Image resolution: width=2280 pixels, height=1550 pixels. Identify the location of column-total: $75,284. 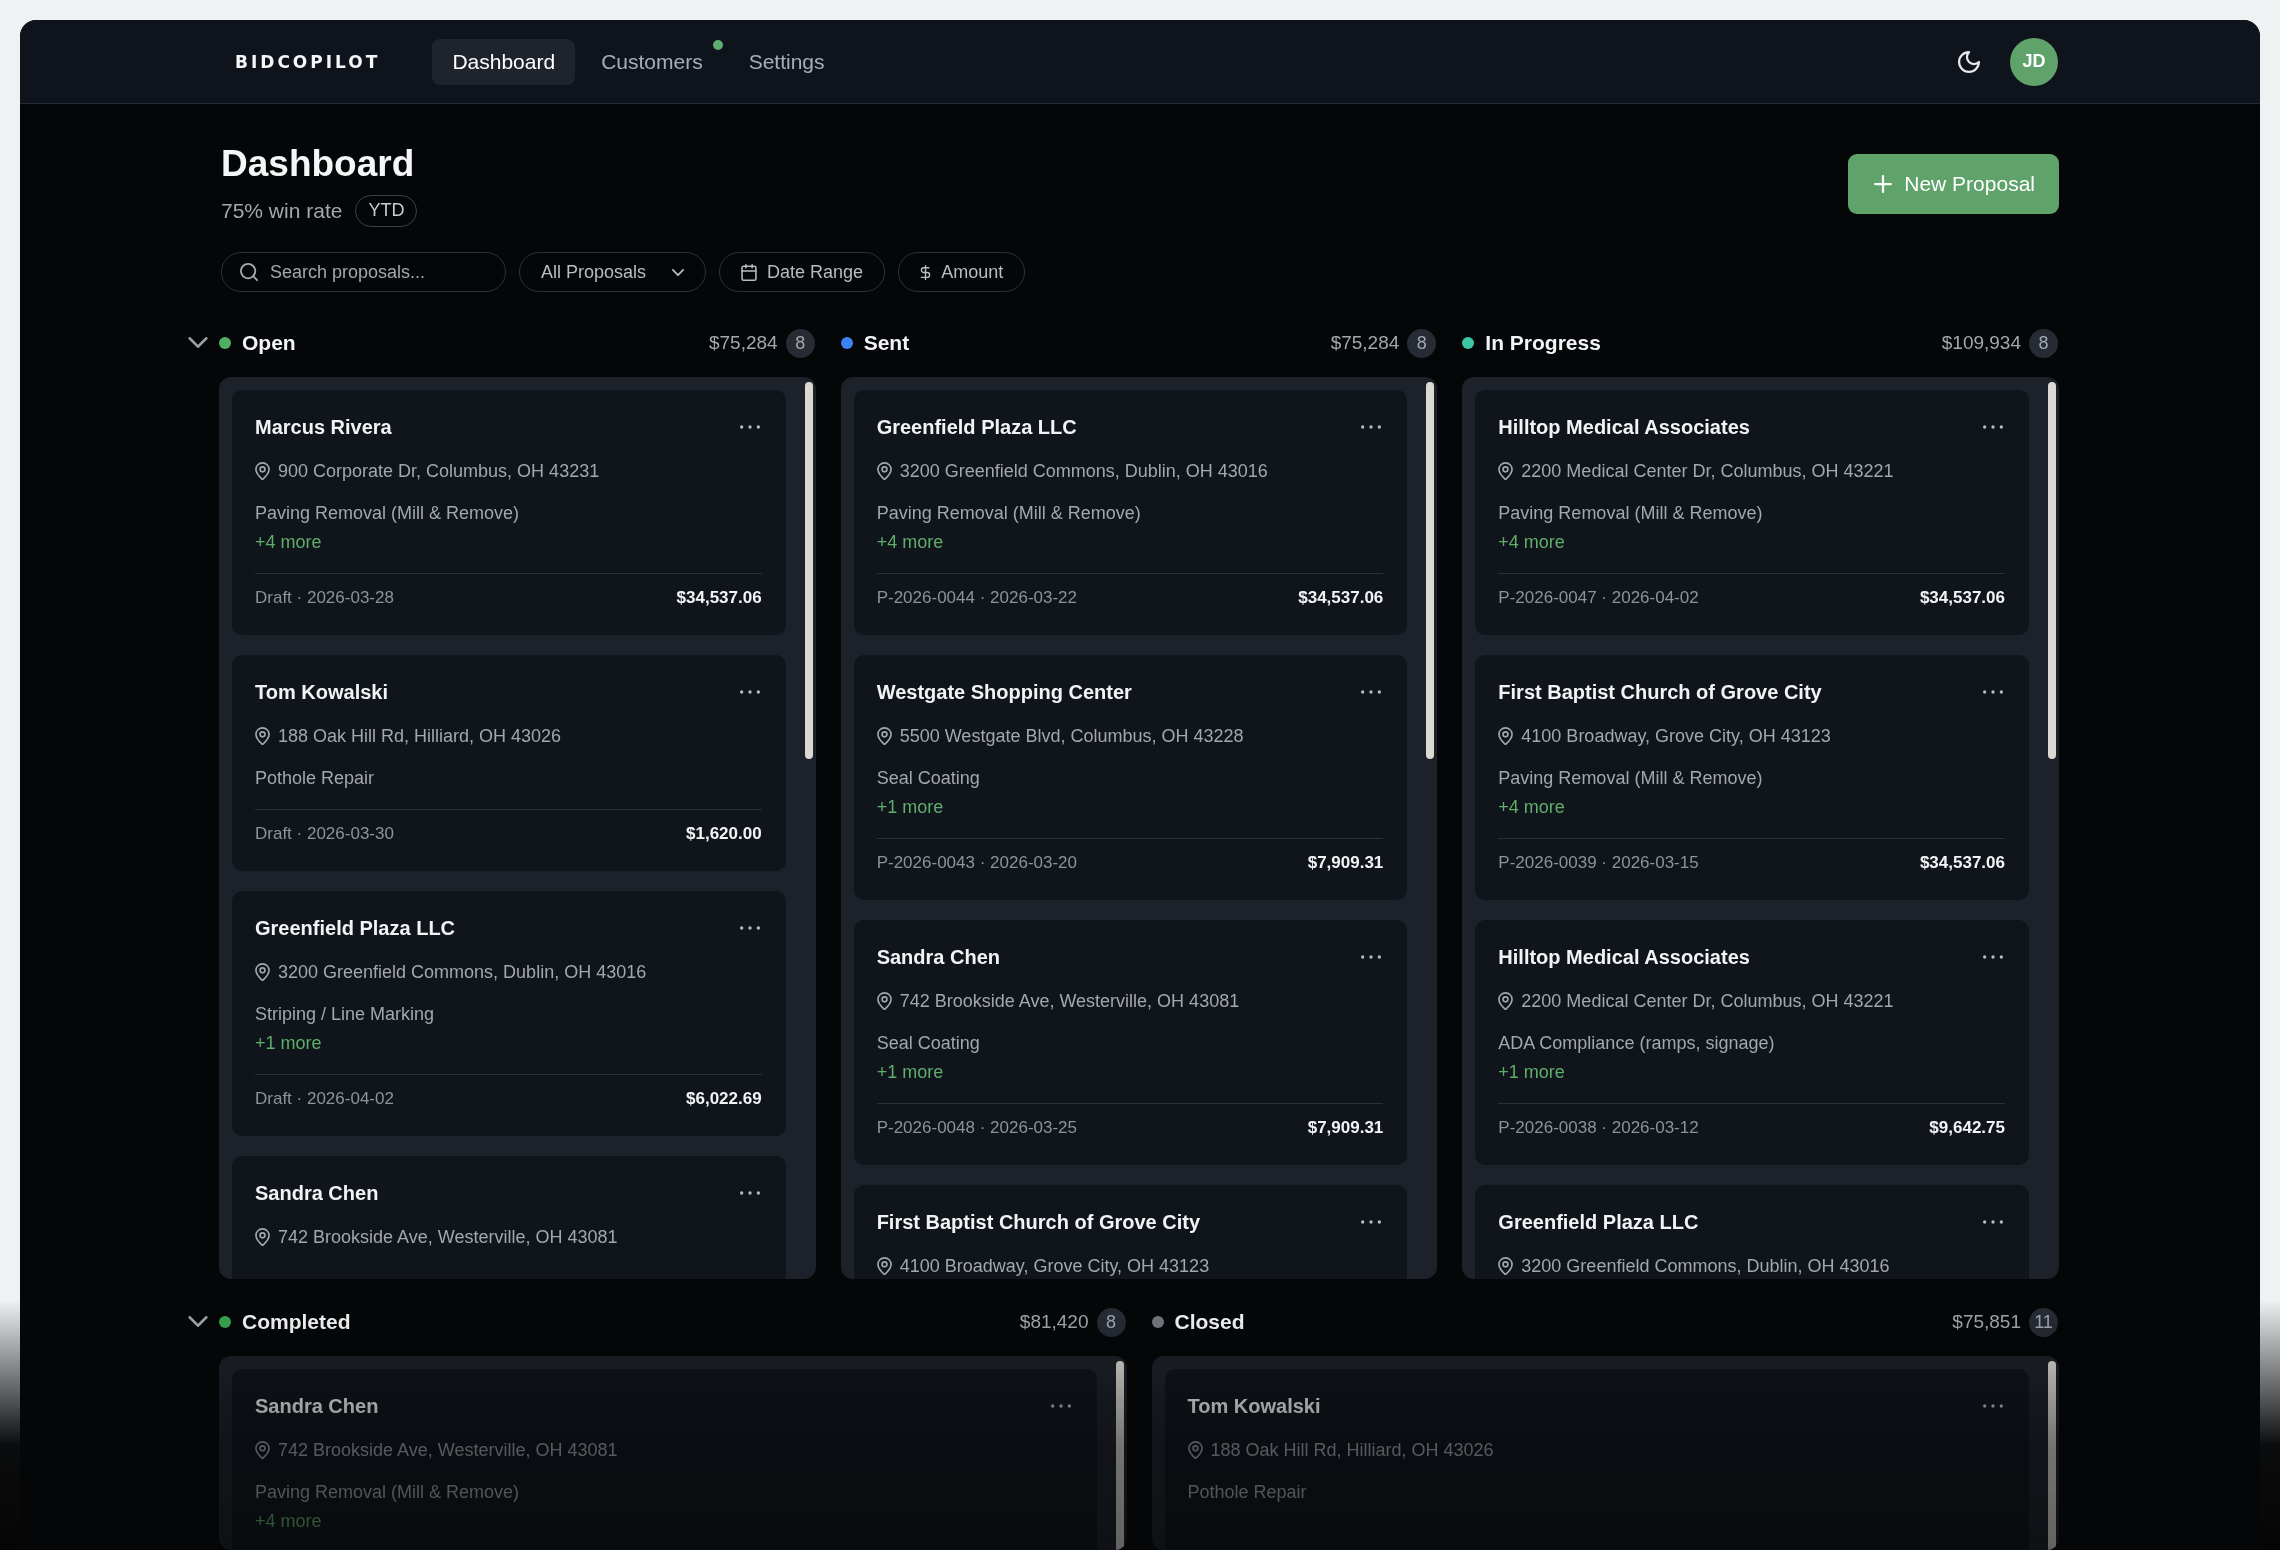
(1365, 343).